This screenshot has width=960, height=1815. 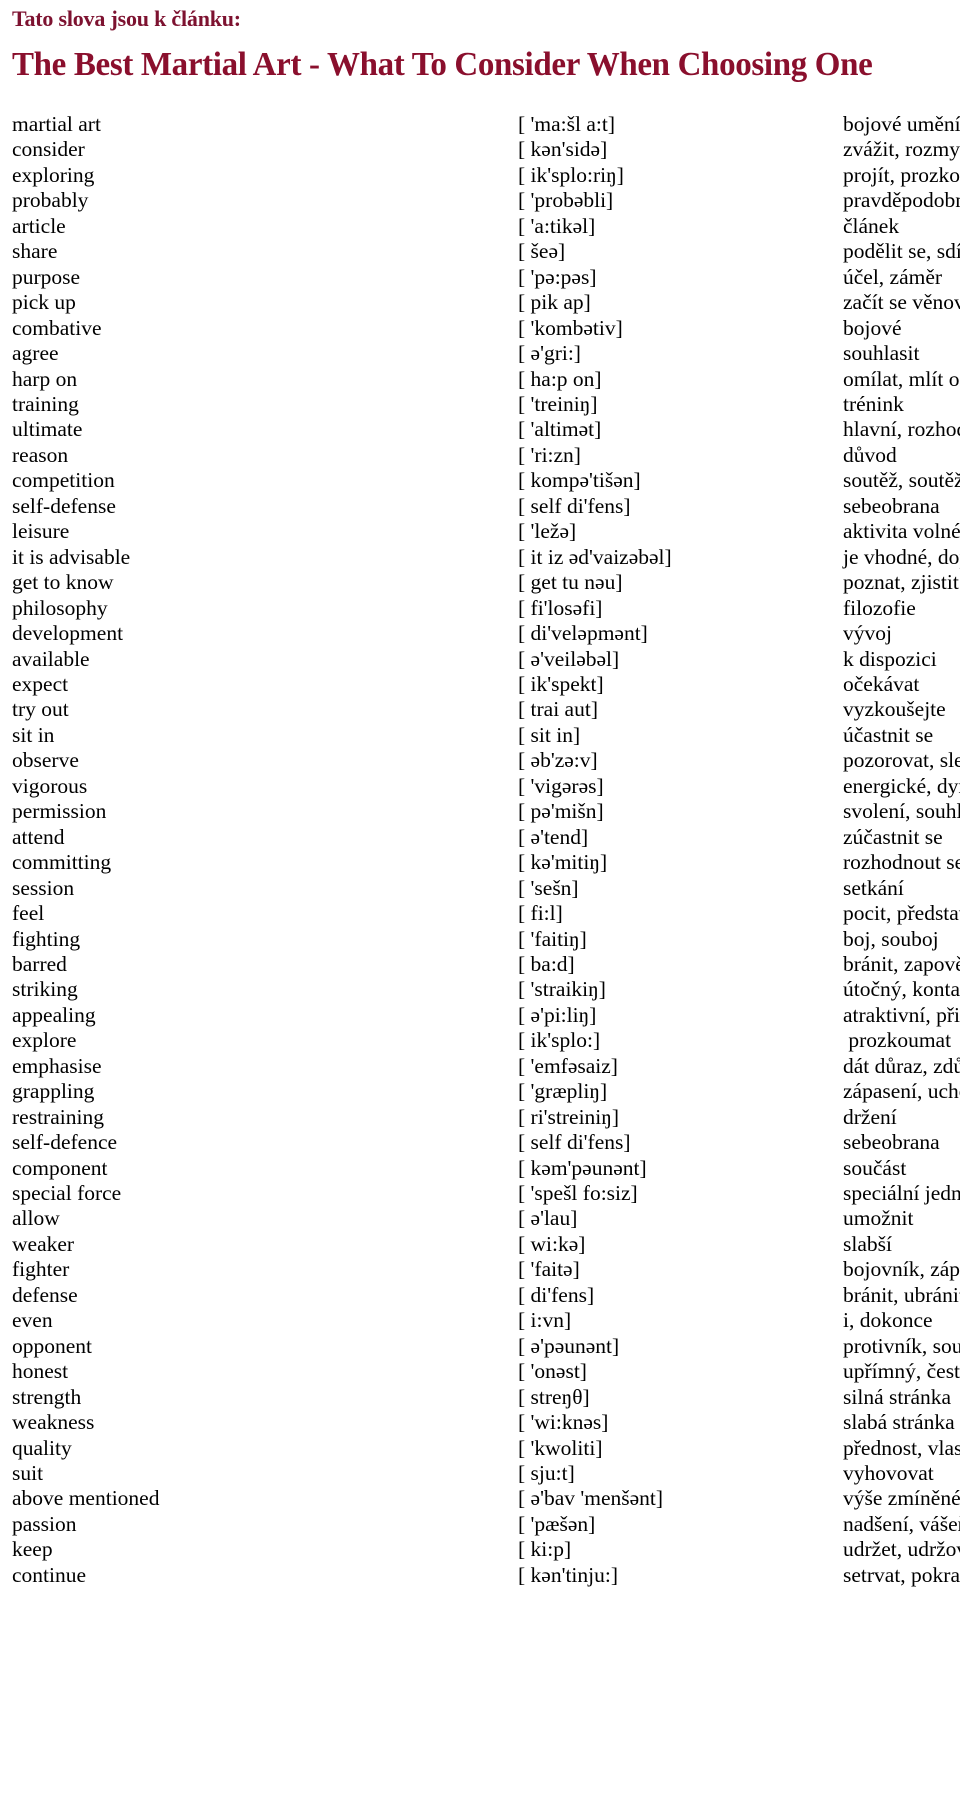 What do you see at coordinates (480, 735) in the screenshot?
I see `table-row: sit in [ sit in] účastnit se` at bounding box center [480, 735].